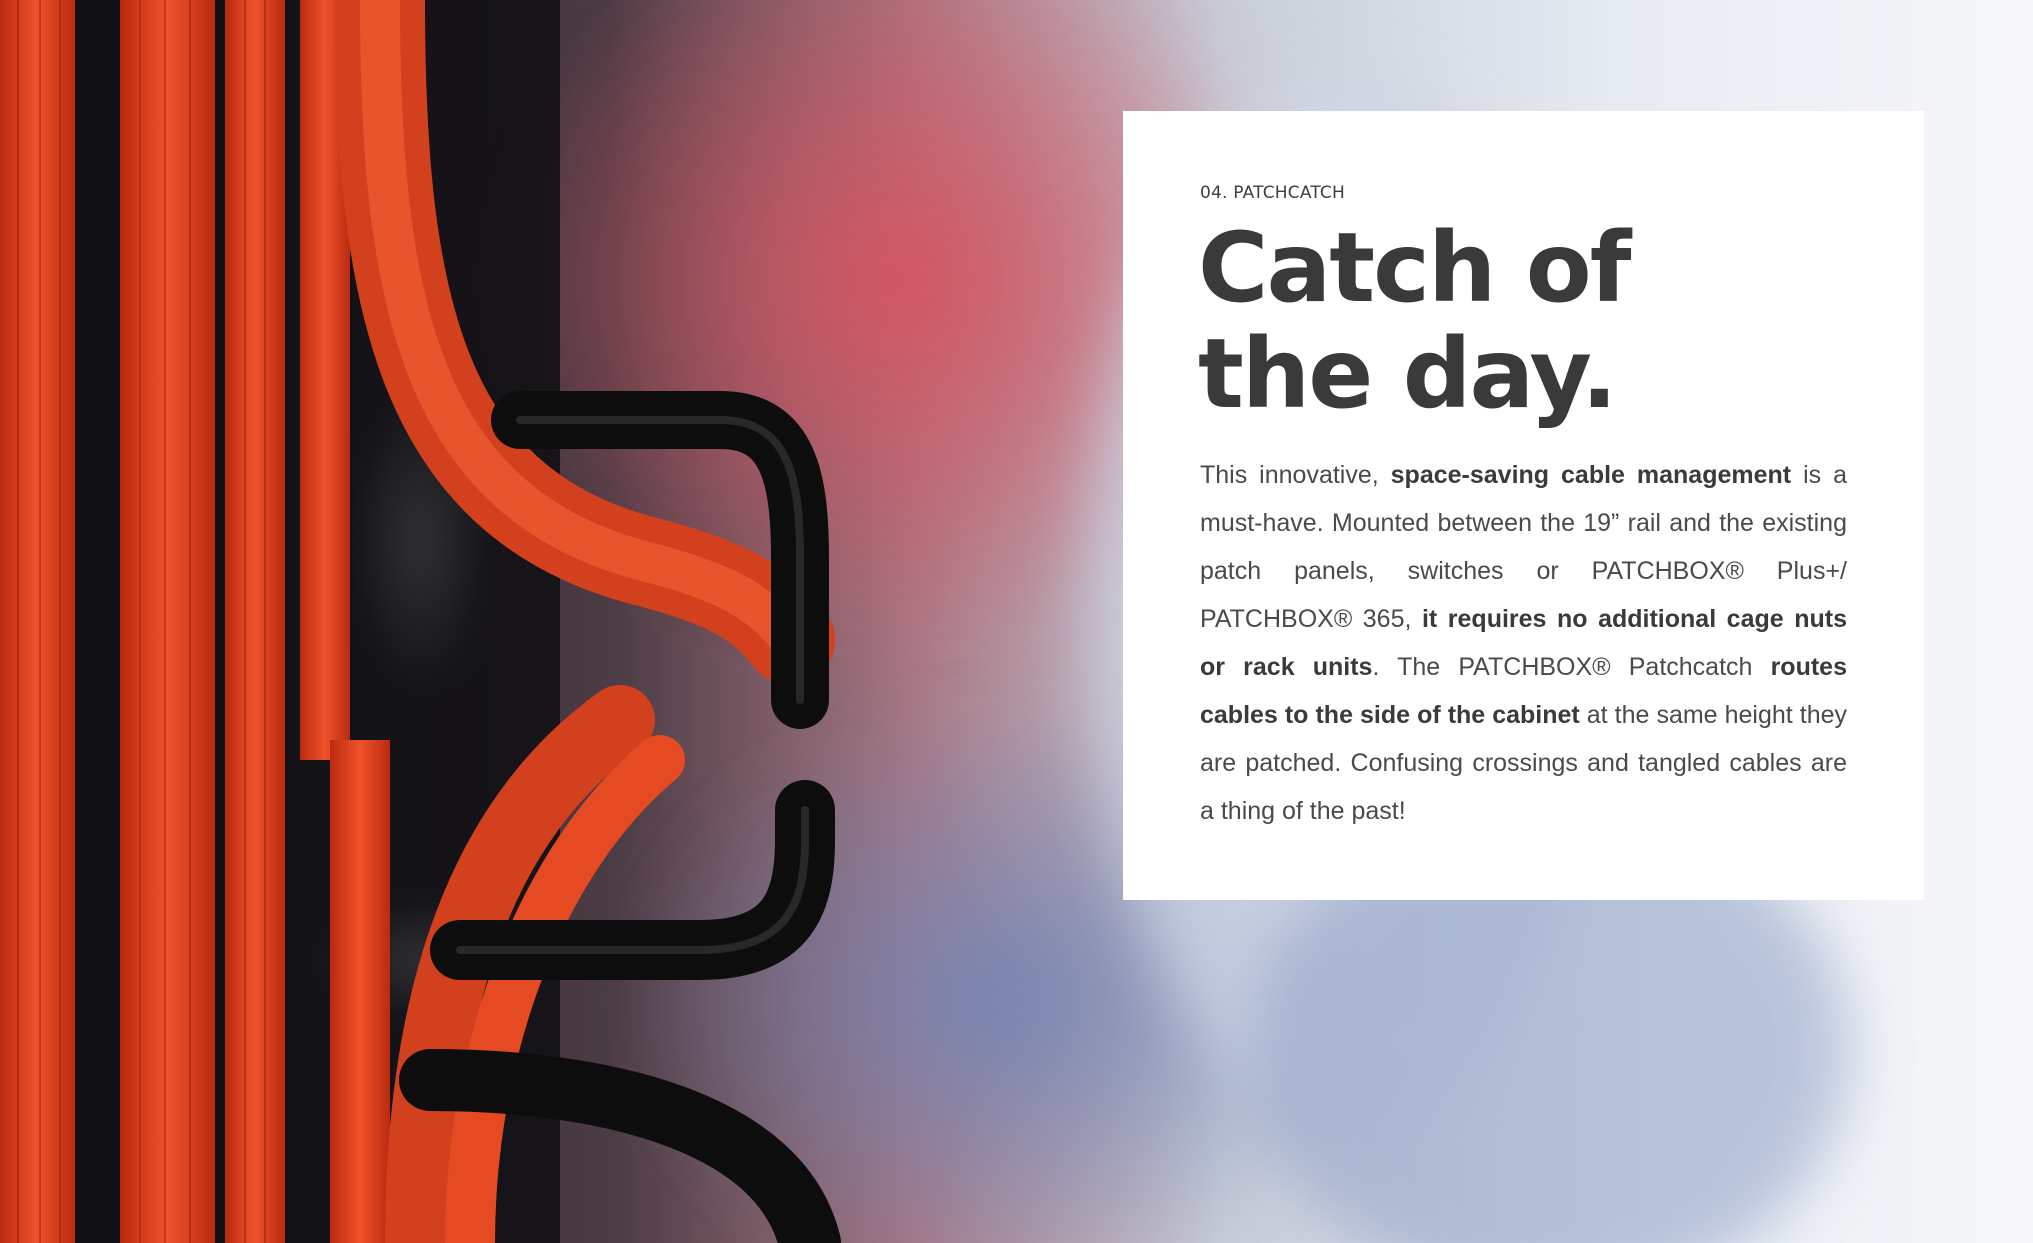  What do you see at coordinates (1272, 193) in the screenshot?
I see `section-label: 04. PATCHCATCH` at bounding box center [1272, 193].